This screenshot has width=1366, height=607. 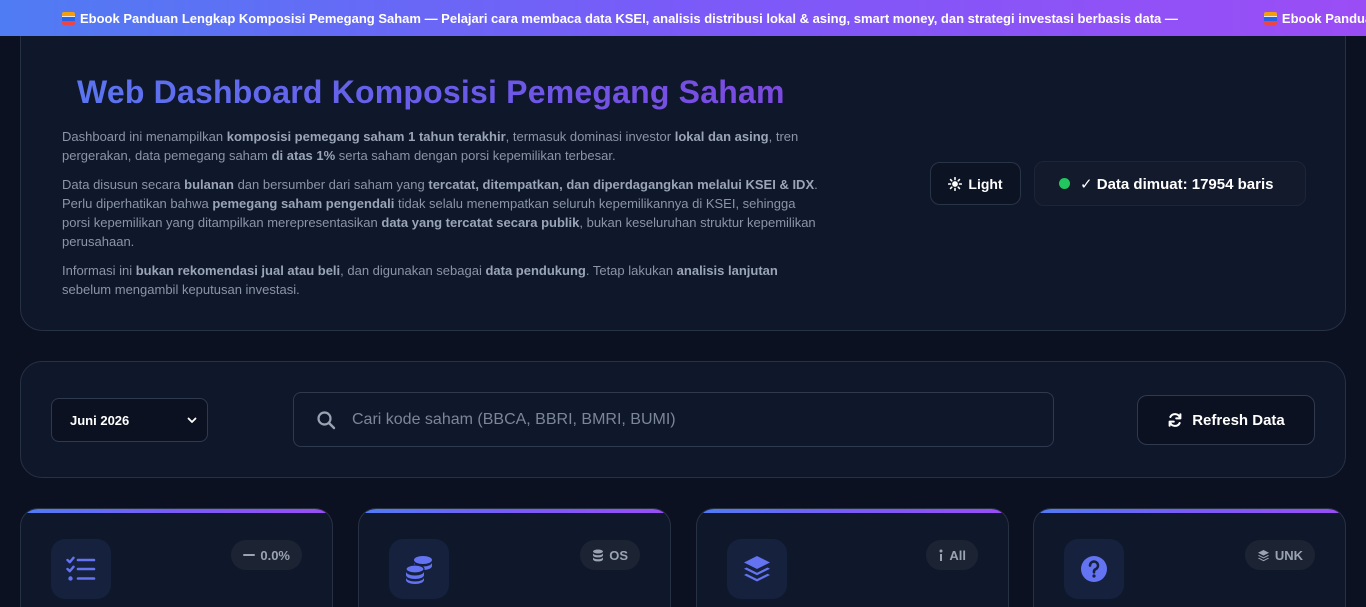 I want to click on layers-small-icon, so click(x=1263, y=555).